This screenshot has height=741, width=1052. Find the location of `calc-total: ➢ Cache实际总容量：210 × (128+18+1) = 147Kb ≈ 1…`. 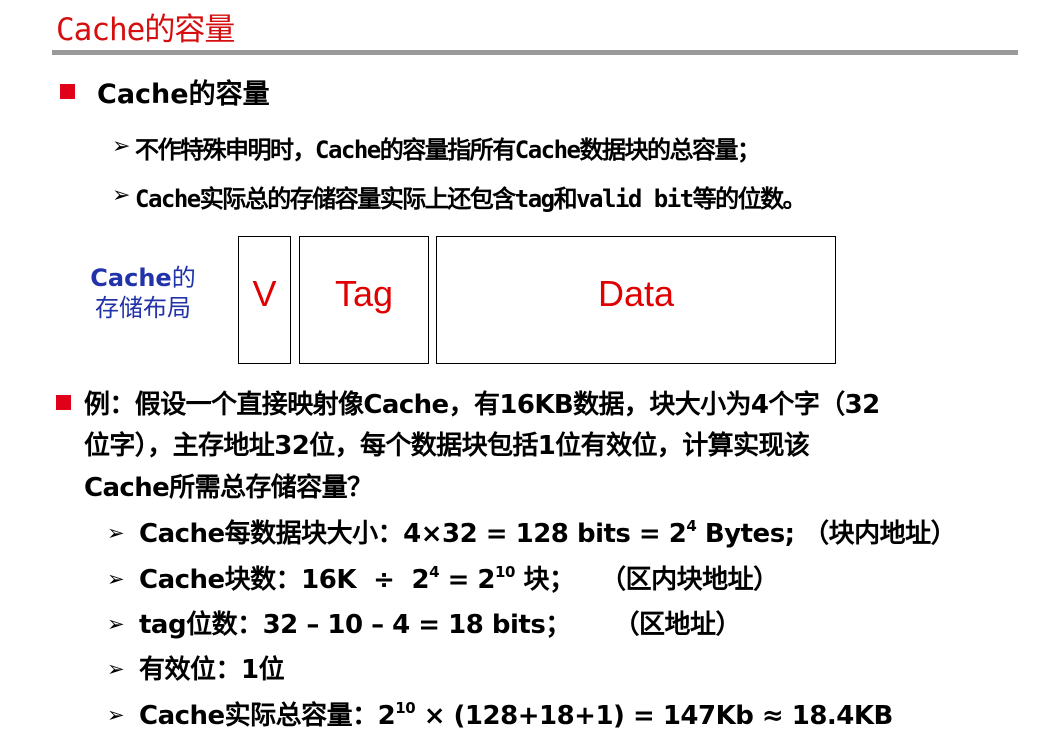

calc-total: ➢ Cache实际总容量：210 × (128+18+1) = 147Kb ≈ 1… is located at coordinates (500, 715).